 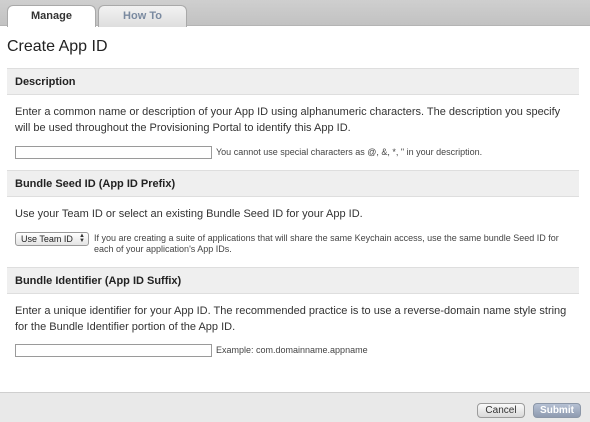 I want to click on bundle-identifier-hint: Example: com.domainname.appname, so click(x=292, y=350).